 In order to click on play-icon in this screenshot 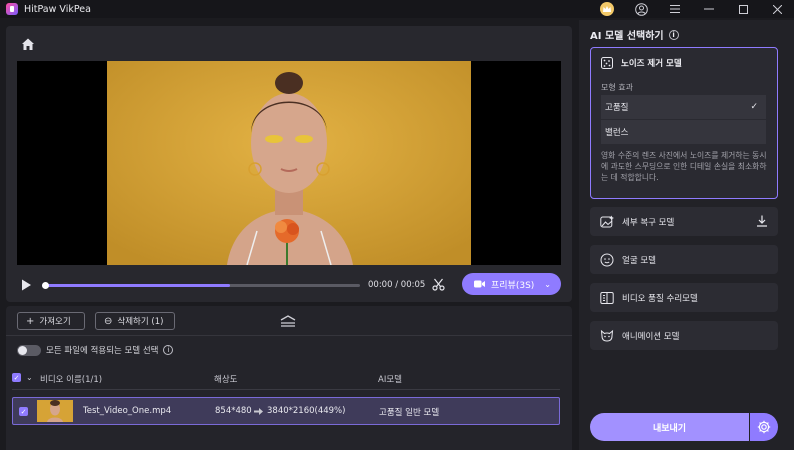, I will do `click(26, 285)`.